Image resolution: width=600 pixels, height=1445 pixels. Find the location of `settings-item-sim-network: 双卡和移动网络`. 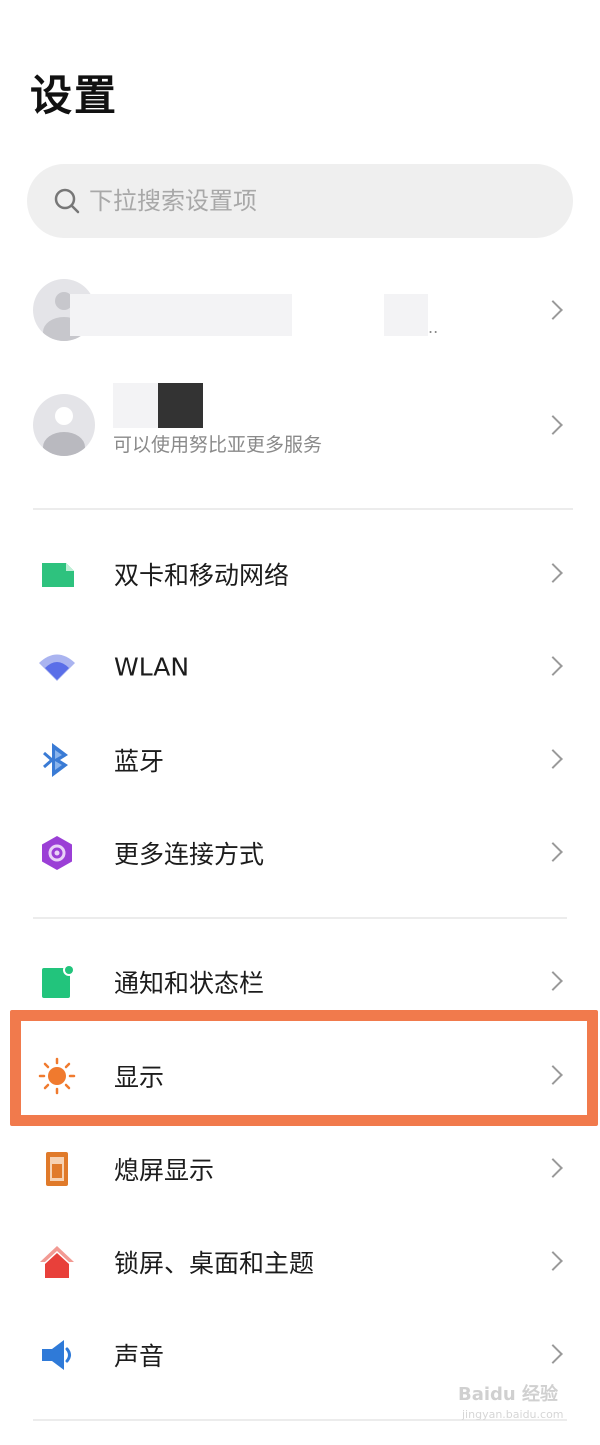

settings-item-sim-network: 双卡和移动网络 is located at coordinates (300, 574).